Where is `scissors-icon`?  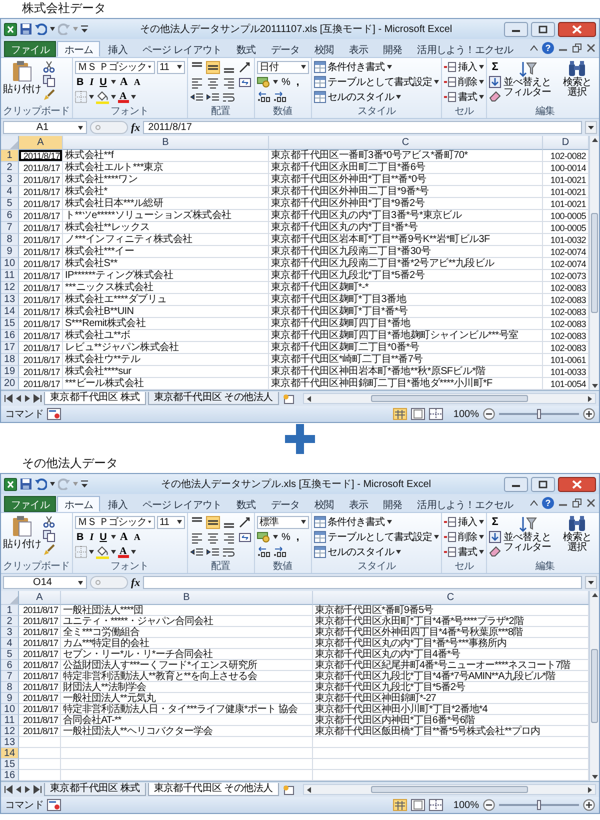 scissors-icon is located at coordinates (49, 522).